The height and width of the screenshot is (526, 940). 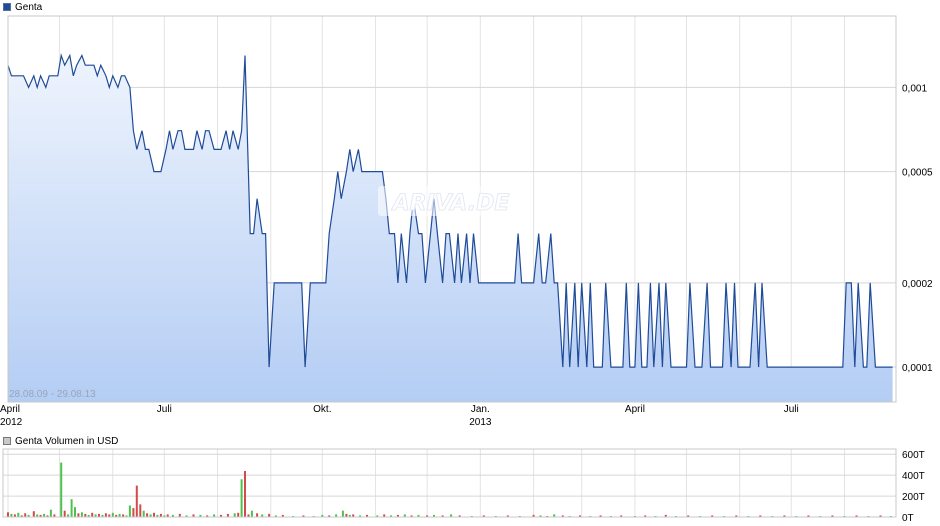 I want to click on watermark-logo: ARIVA.DE, so click(x=451, y=201).